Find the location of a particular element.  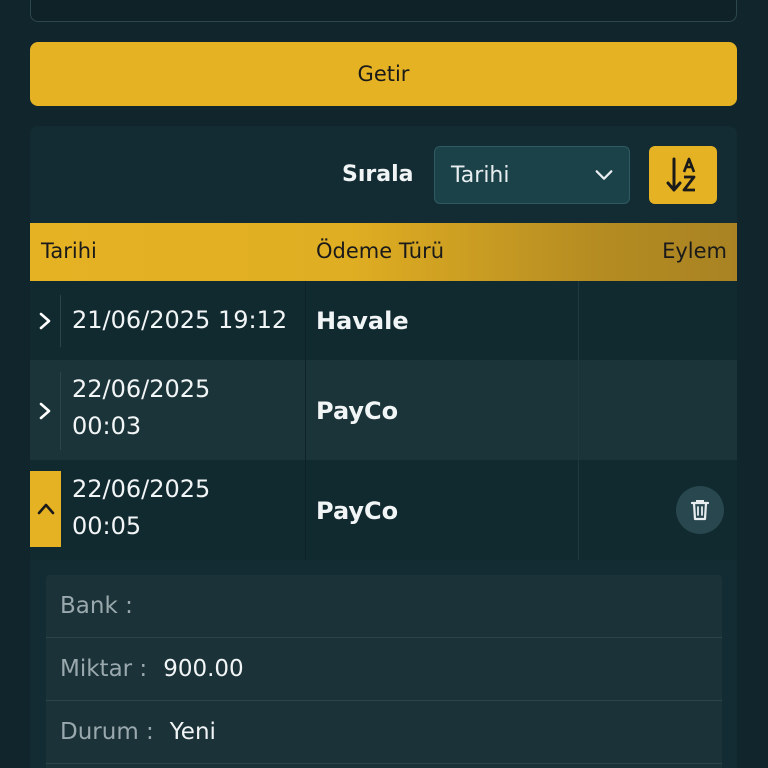

row-date: 21/06/2025 19:12 is located at coordinates (179, 320).